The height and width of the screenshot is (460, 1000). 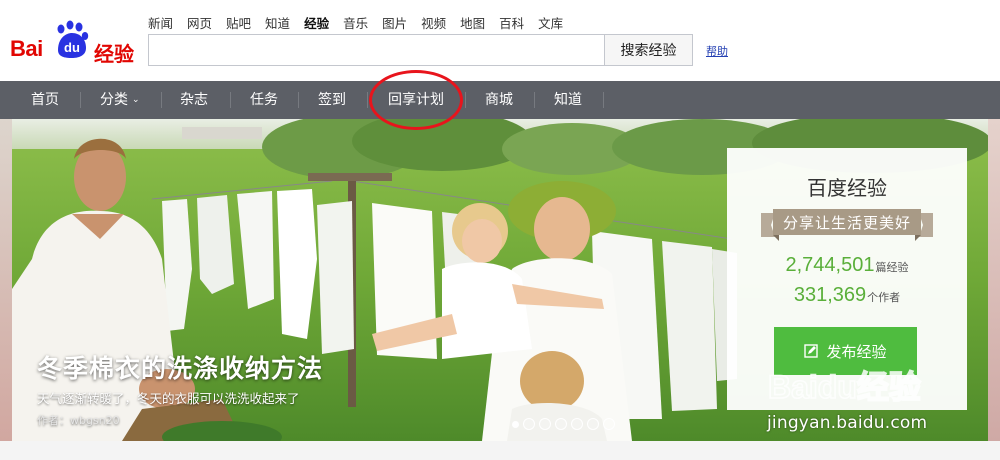 What do you see at coordinates (238, 22) in the screenshot?
I see `top-nav-tieba: 贴吧` at bounding box center [238, 22].